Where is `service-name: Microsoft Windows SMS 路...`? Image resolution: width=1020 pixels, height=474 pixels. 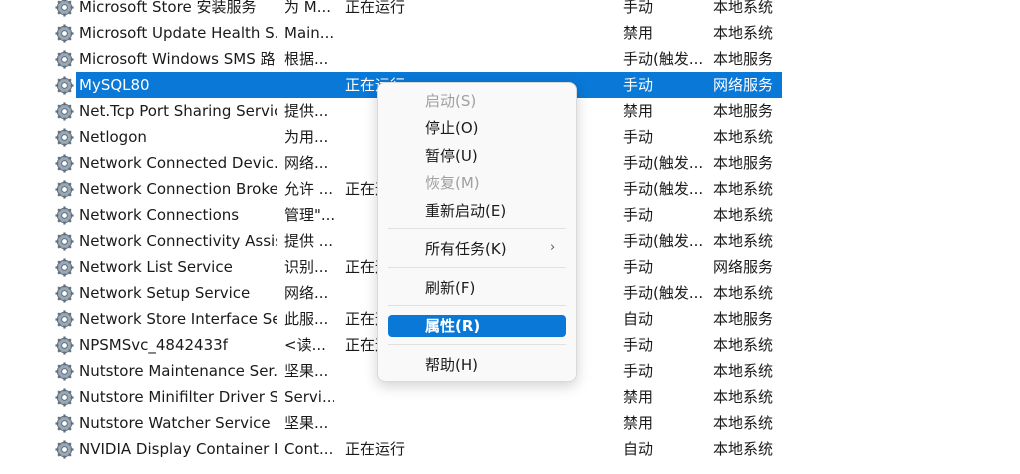 service-name: Microsoft Windows SMS 路... is located at coordinates (178, 59).